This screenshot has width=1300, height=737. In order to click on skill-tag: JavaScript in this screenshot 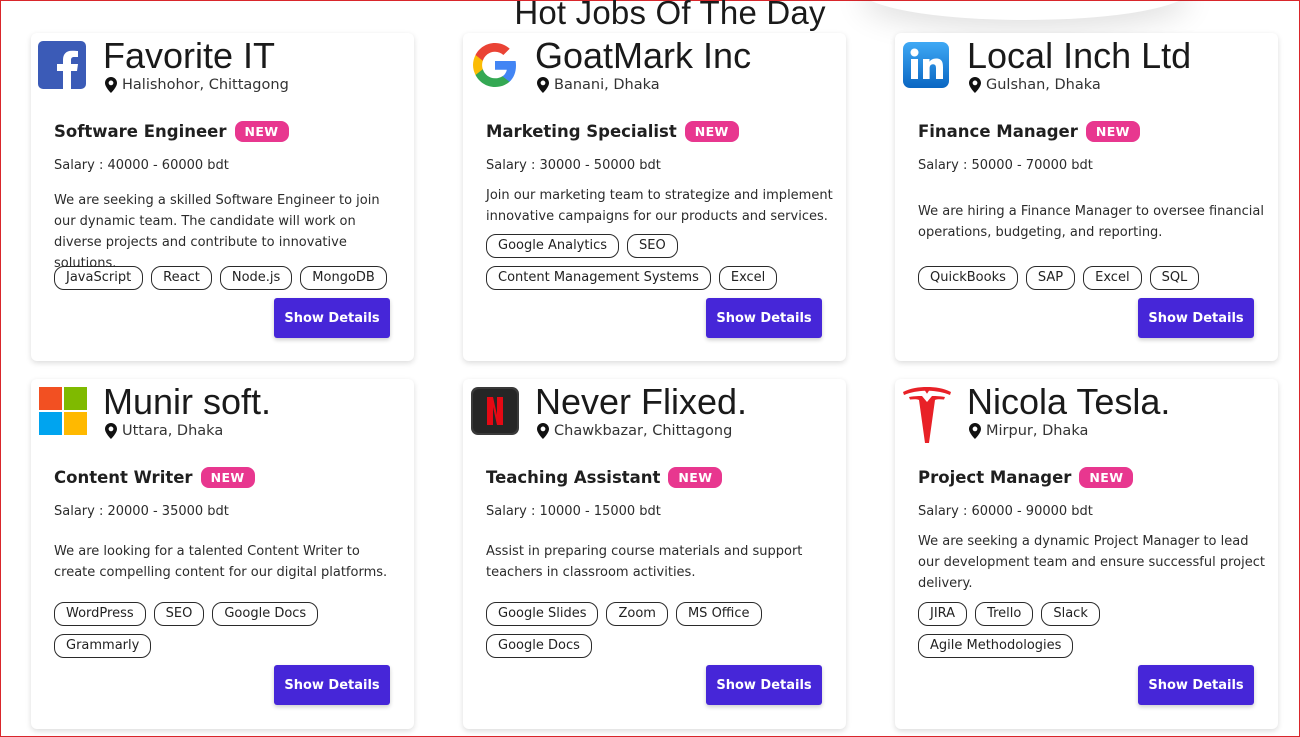, I will do `click(99, 278)`.